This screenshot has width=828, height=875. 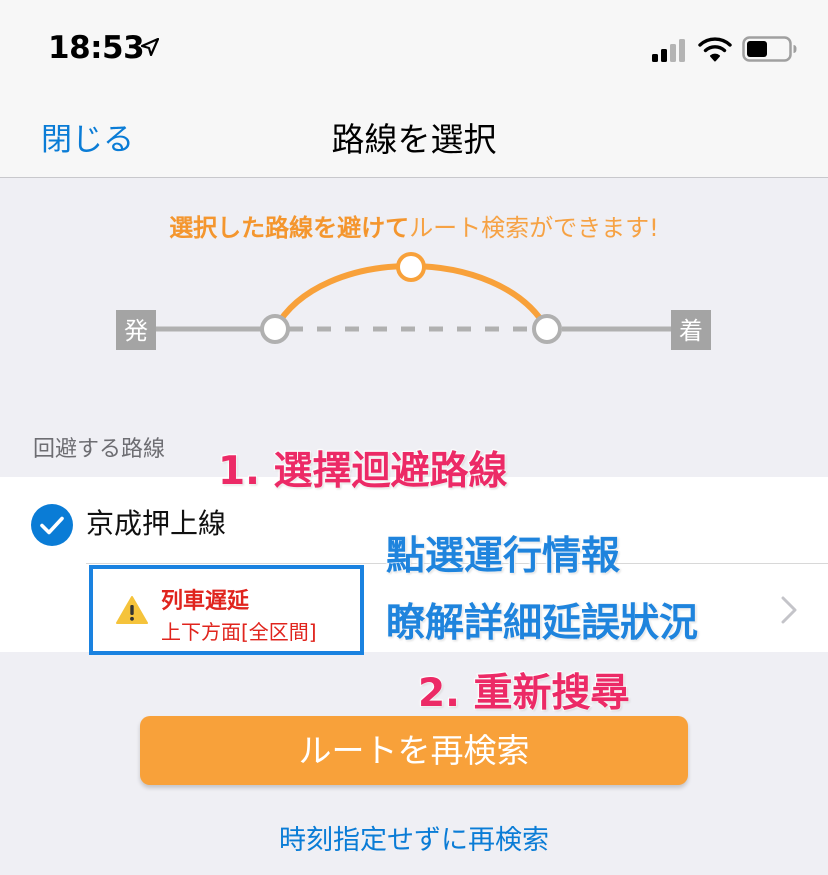 I want to click on annotation-step2: 2. 重新搜尋, so click(x=524, y=693).